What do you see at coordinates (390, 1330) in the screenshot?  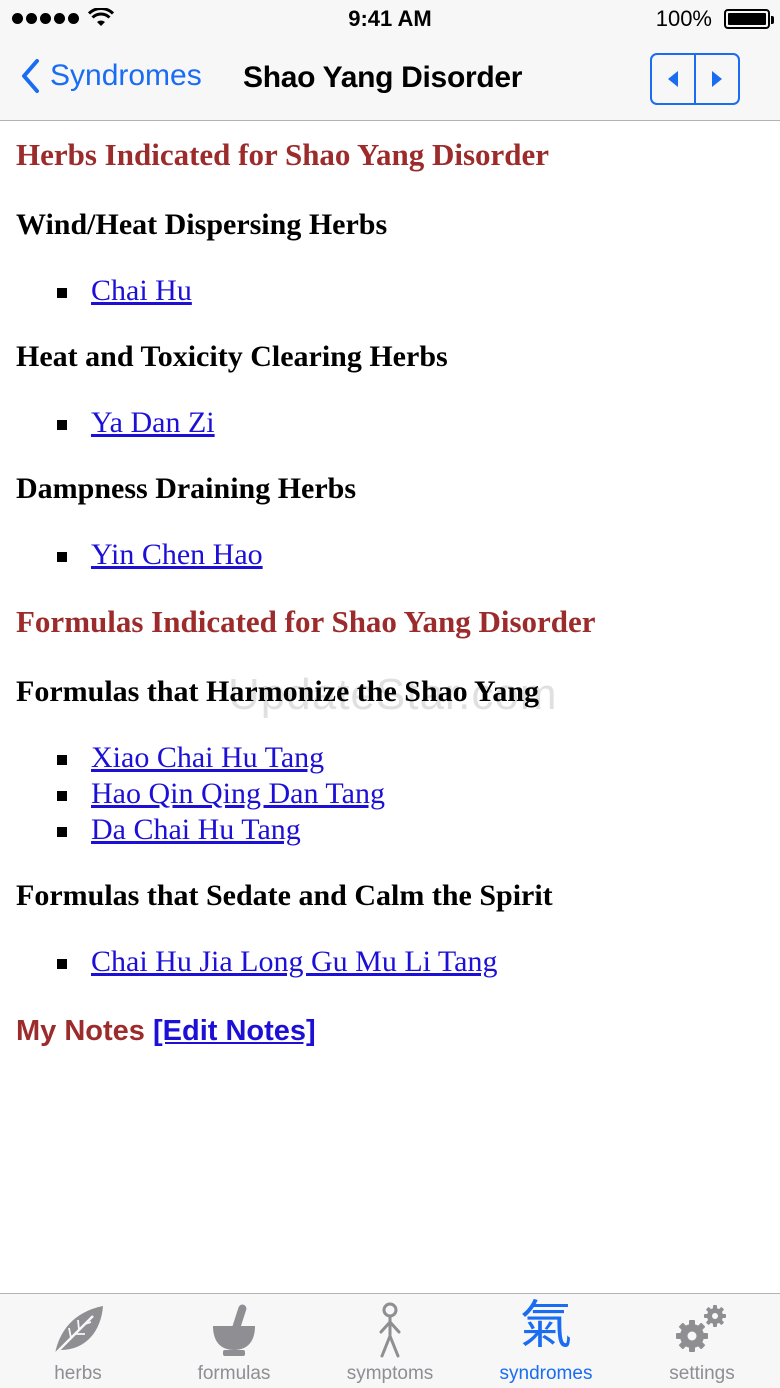 I see `stick-figure-icon` at bounding box center [390, 1330].